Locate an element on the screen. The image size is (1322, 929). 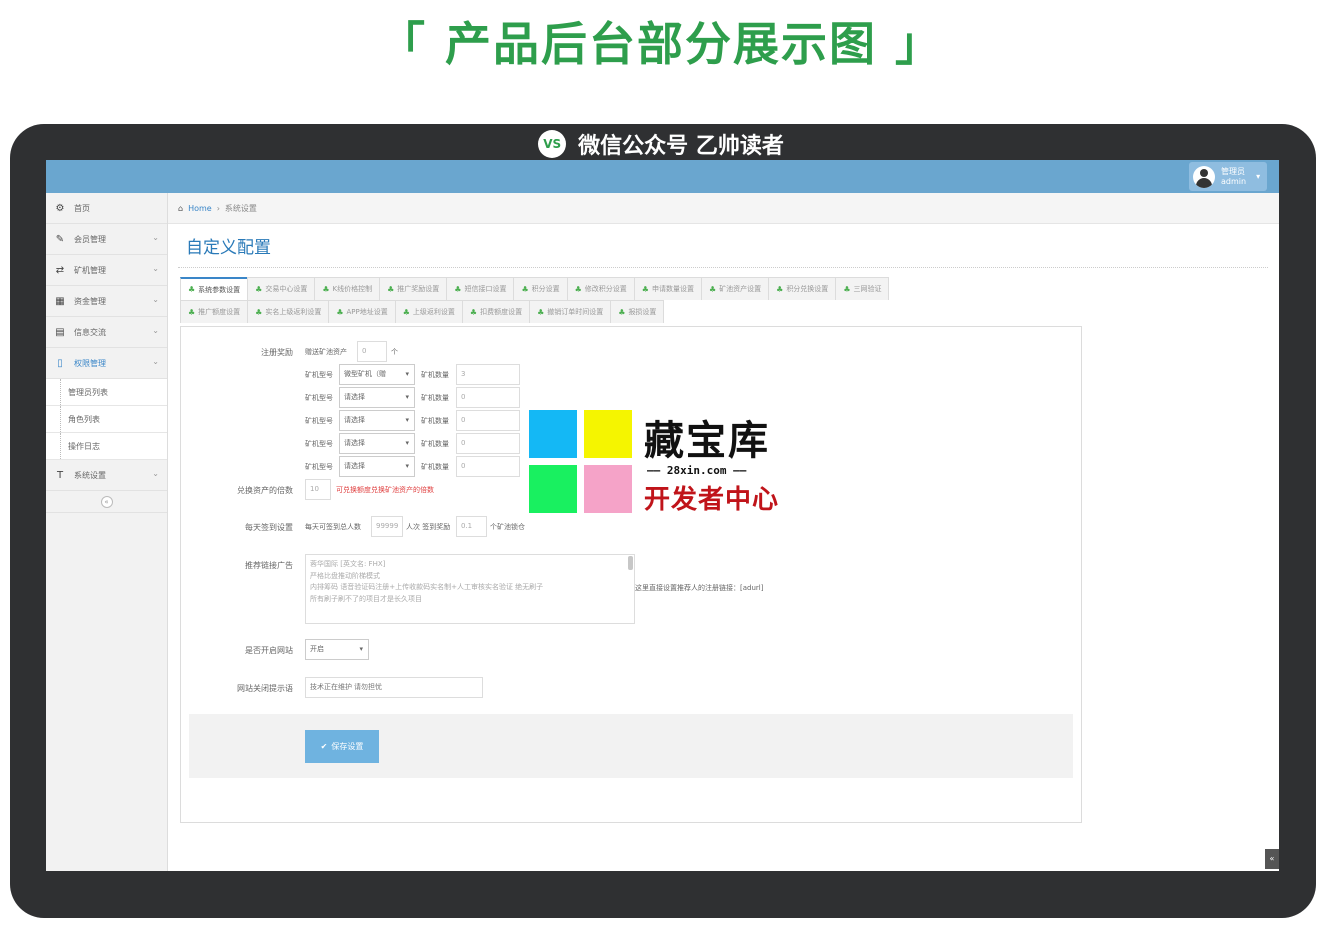
shuffle-icon: ⇄ is located at coordinates (60, 270).